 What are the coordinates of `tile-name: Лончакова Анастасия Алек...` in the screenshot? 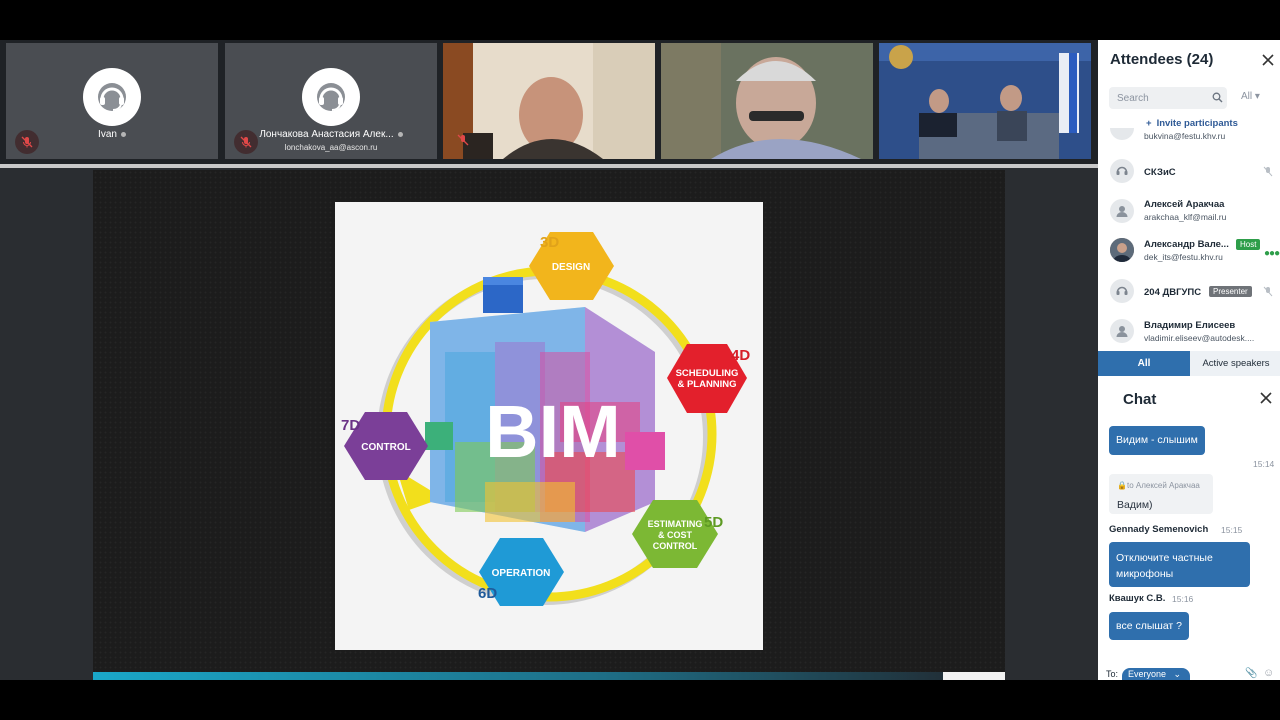 It's located at (326, 134).